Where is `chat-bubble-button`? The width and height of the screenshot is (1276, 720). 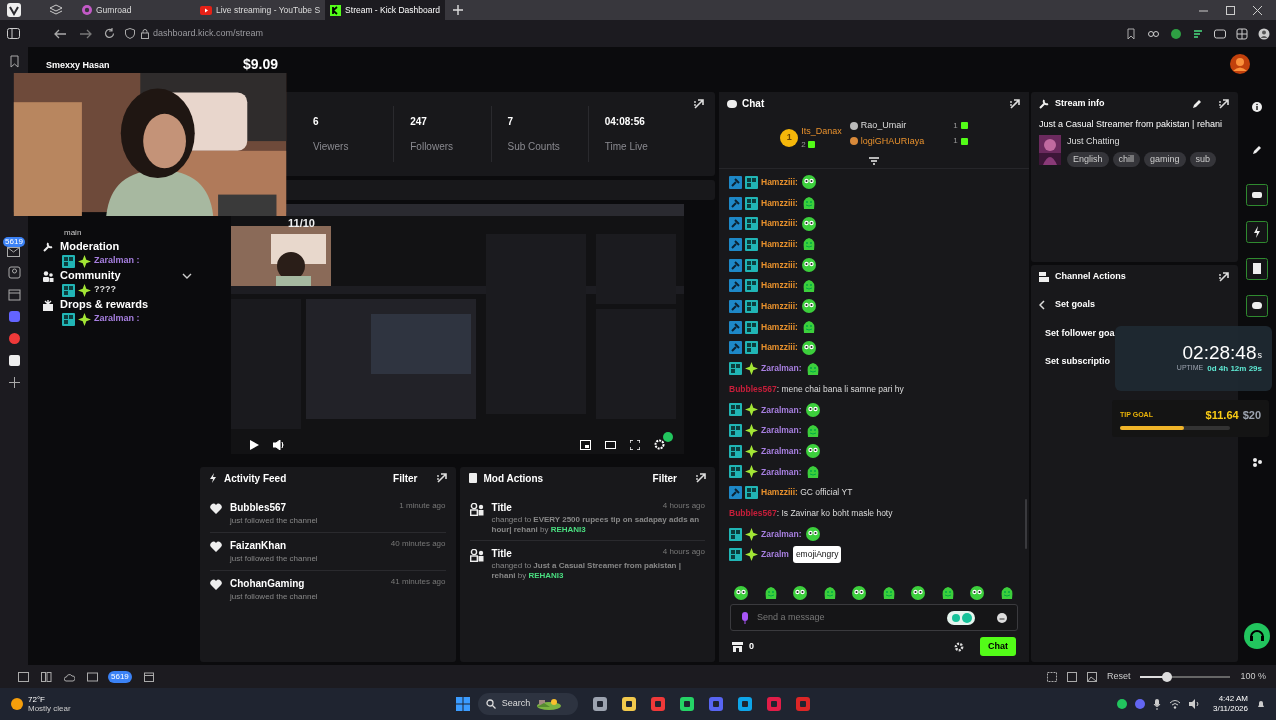
chat-bubble-button is located at coordinates (1257, 306).